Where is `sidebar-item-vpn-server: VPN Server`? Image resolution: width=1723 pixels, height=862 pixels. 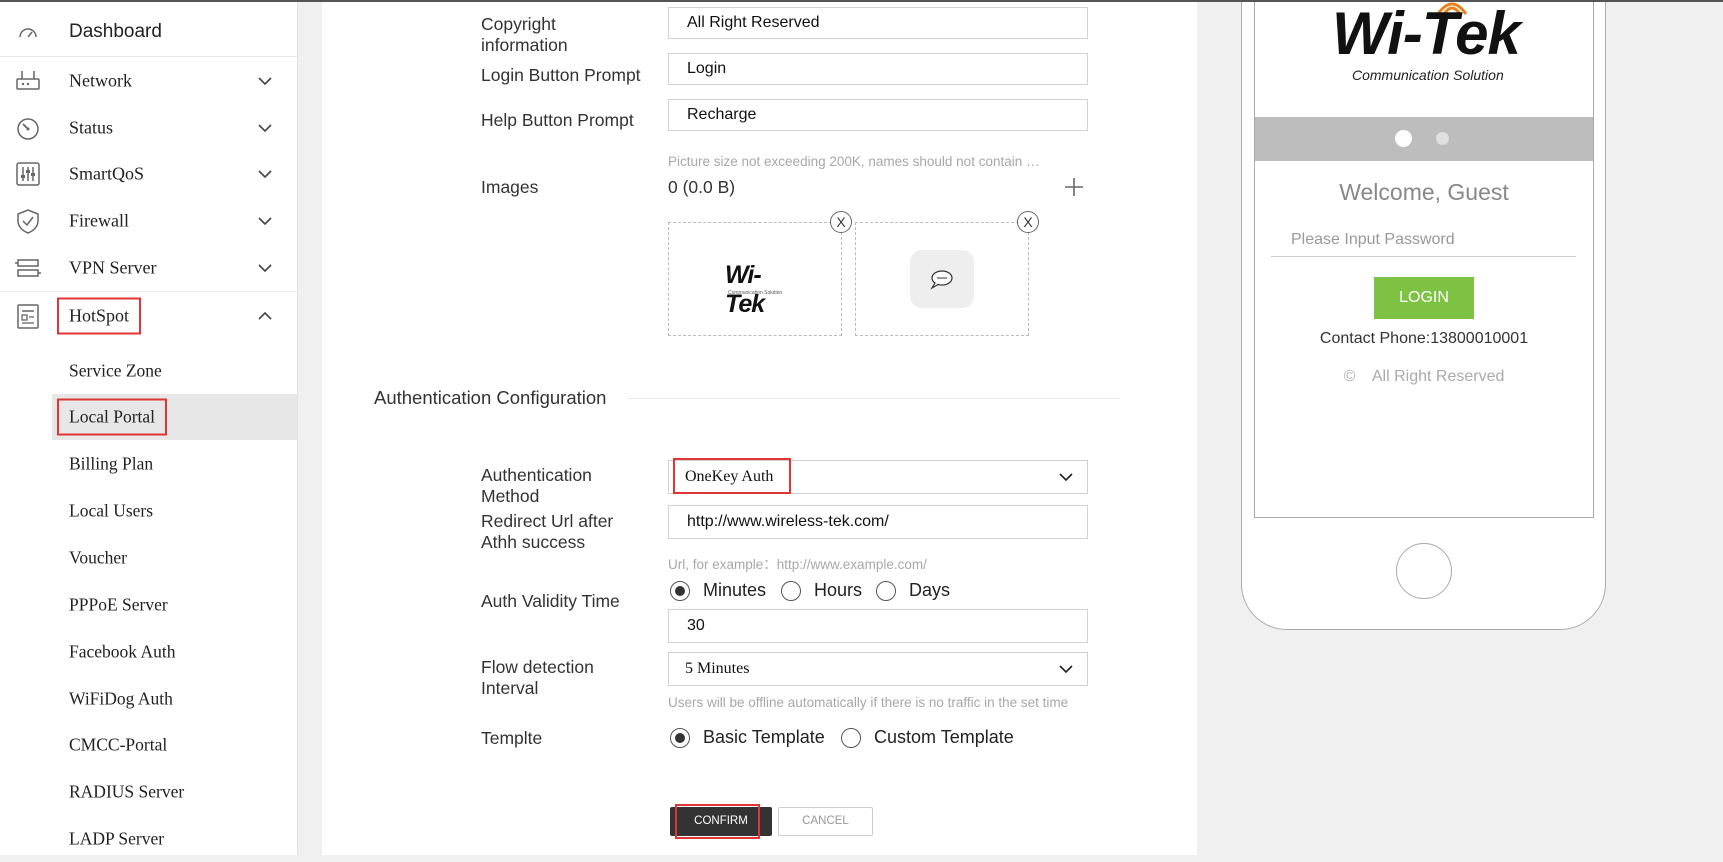
sidebar-item-vpn-server: VPN Server is located at coordinates (148, 268).